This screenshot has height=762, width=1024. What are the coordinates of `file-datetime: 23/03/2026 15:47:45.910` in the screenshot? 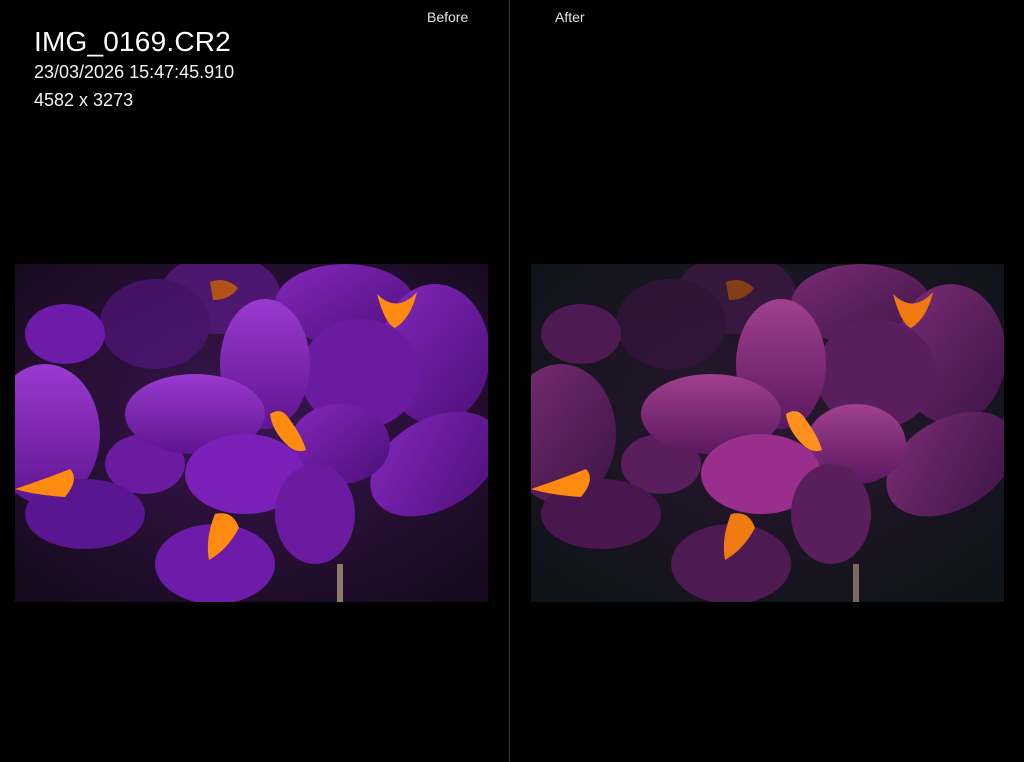 It's located at (134, 72).